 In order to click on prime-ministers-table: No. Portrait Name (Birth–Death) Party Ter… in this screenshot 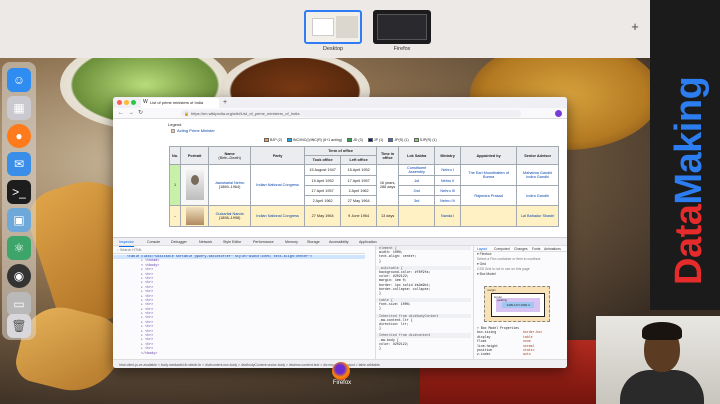, I will do `click(364, 186)`.